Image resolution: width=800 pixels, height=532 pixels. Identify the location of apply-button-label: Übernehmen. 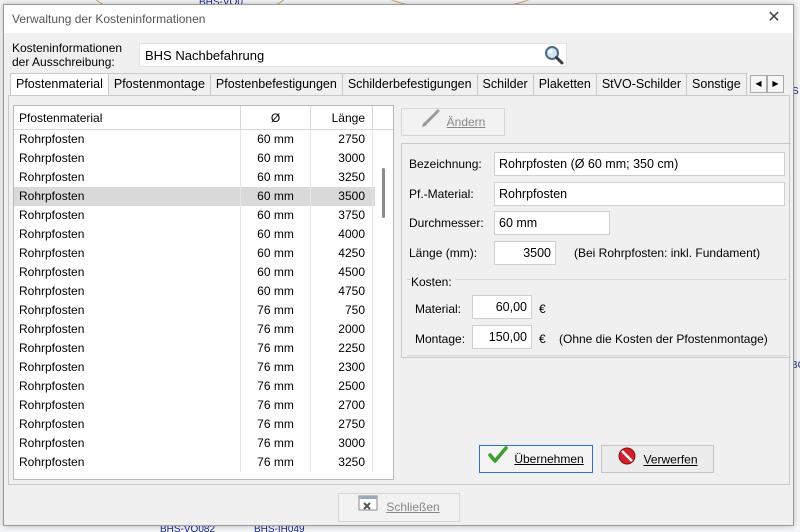
(549, 459).